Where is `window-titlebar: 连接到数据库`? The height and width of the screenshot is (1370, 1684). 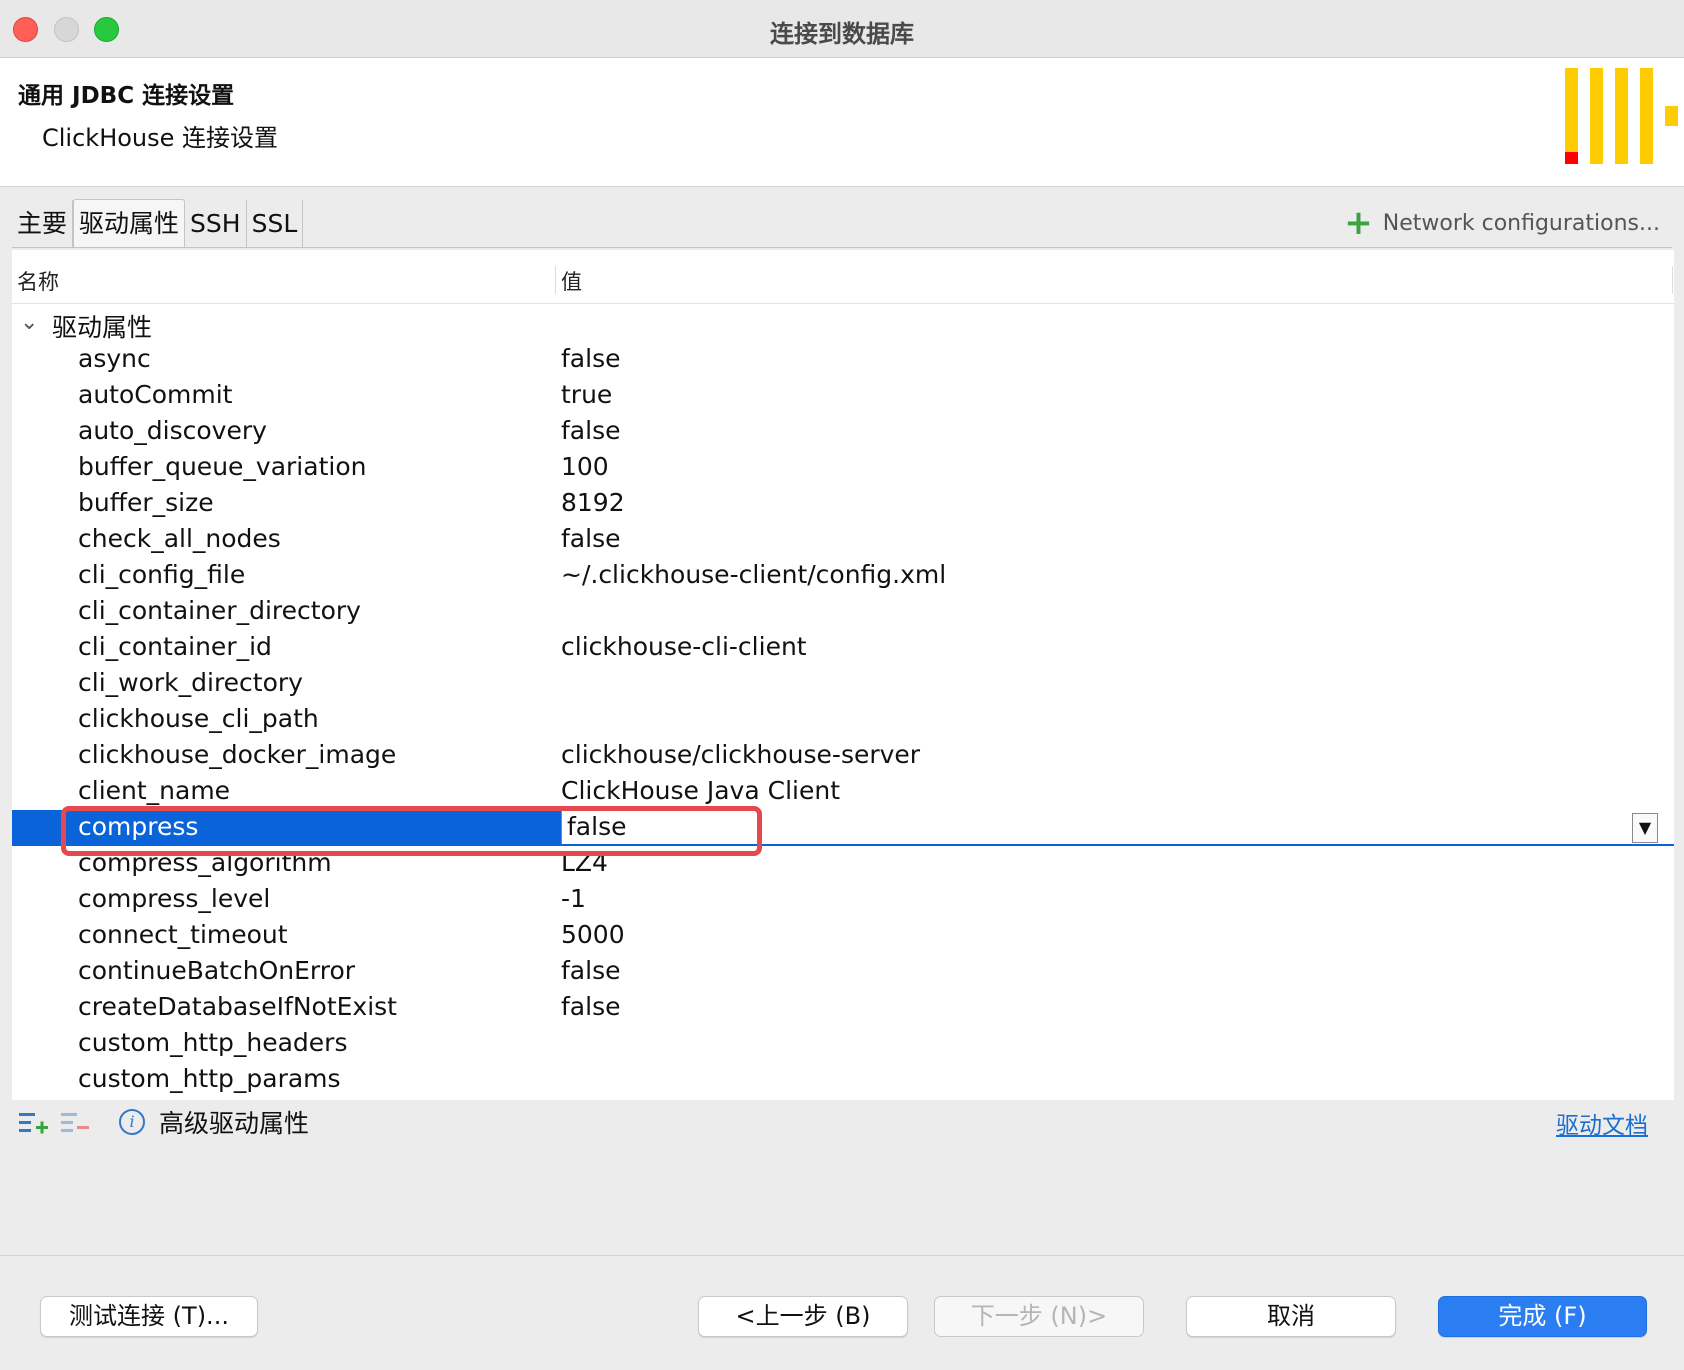
window-titlebar: 连接到数据库 is located at coordinates (842, 29).